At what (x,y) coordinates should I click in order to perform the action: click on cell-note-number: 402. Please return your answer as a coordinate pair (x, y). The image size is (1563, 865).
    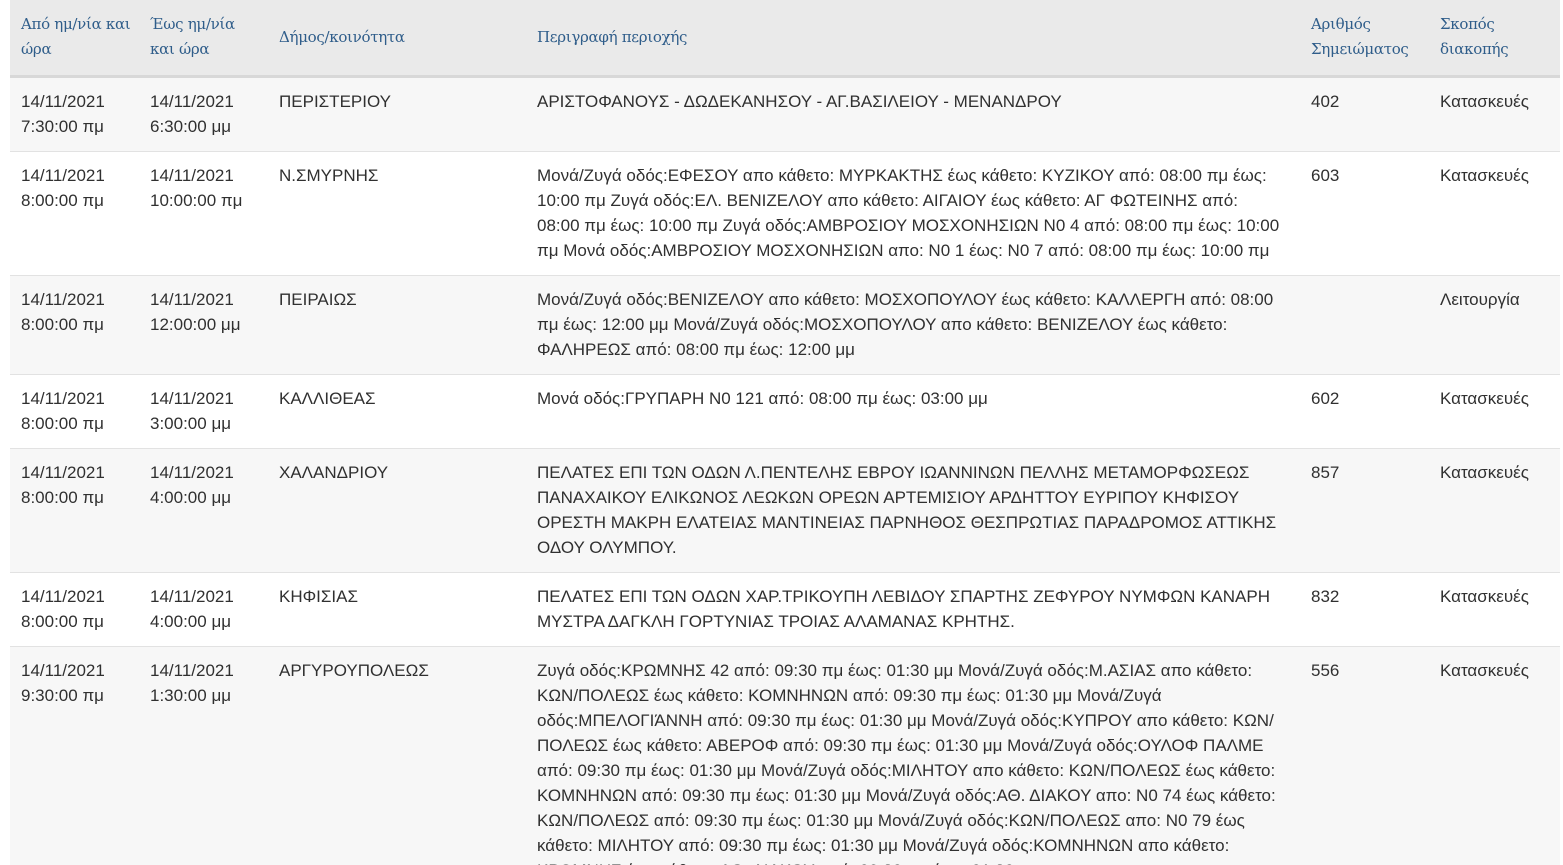
    Looking at the image, I should click on (1364, 113).